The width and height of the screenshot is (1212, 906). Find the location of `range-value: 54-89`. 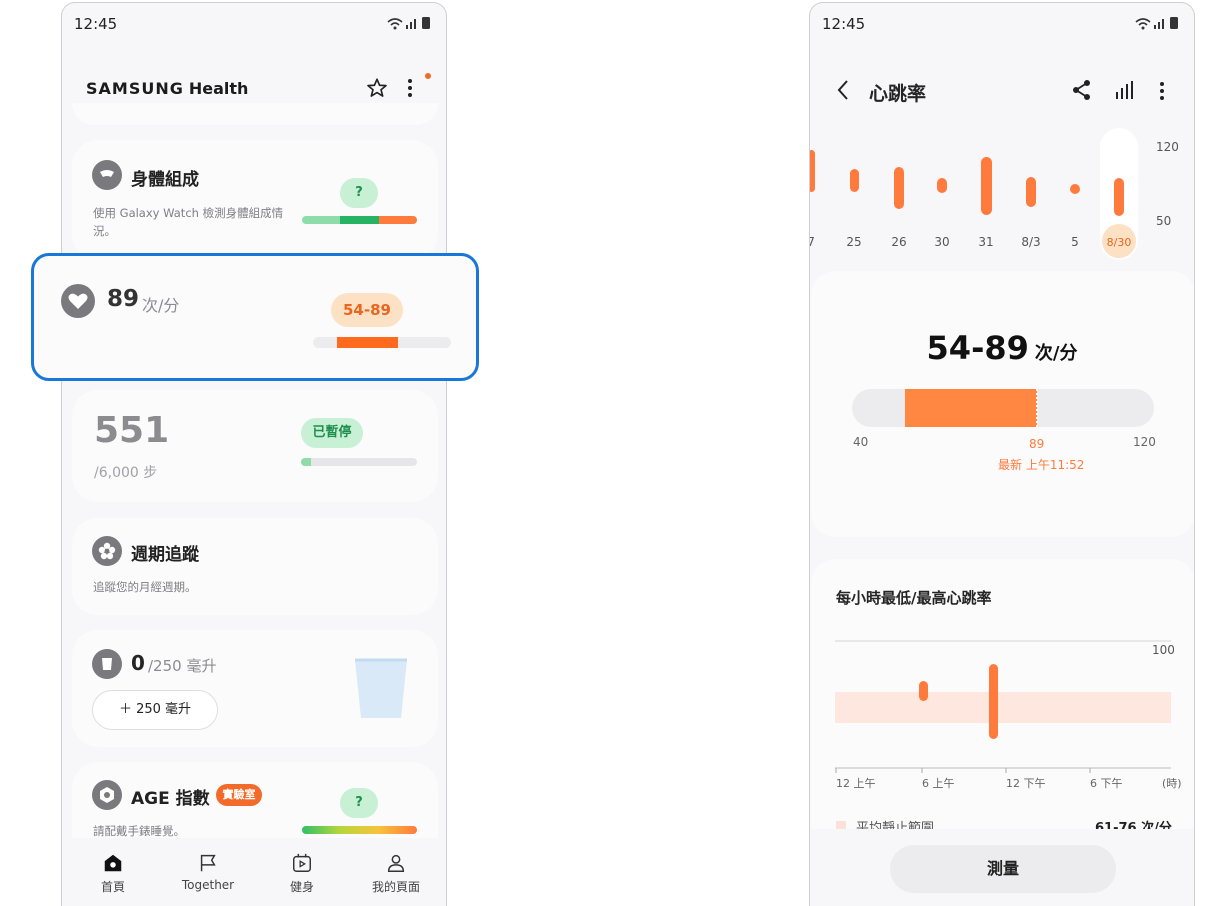

range-value: 54-89 is located at coordinates (977, 348).